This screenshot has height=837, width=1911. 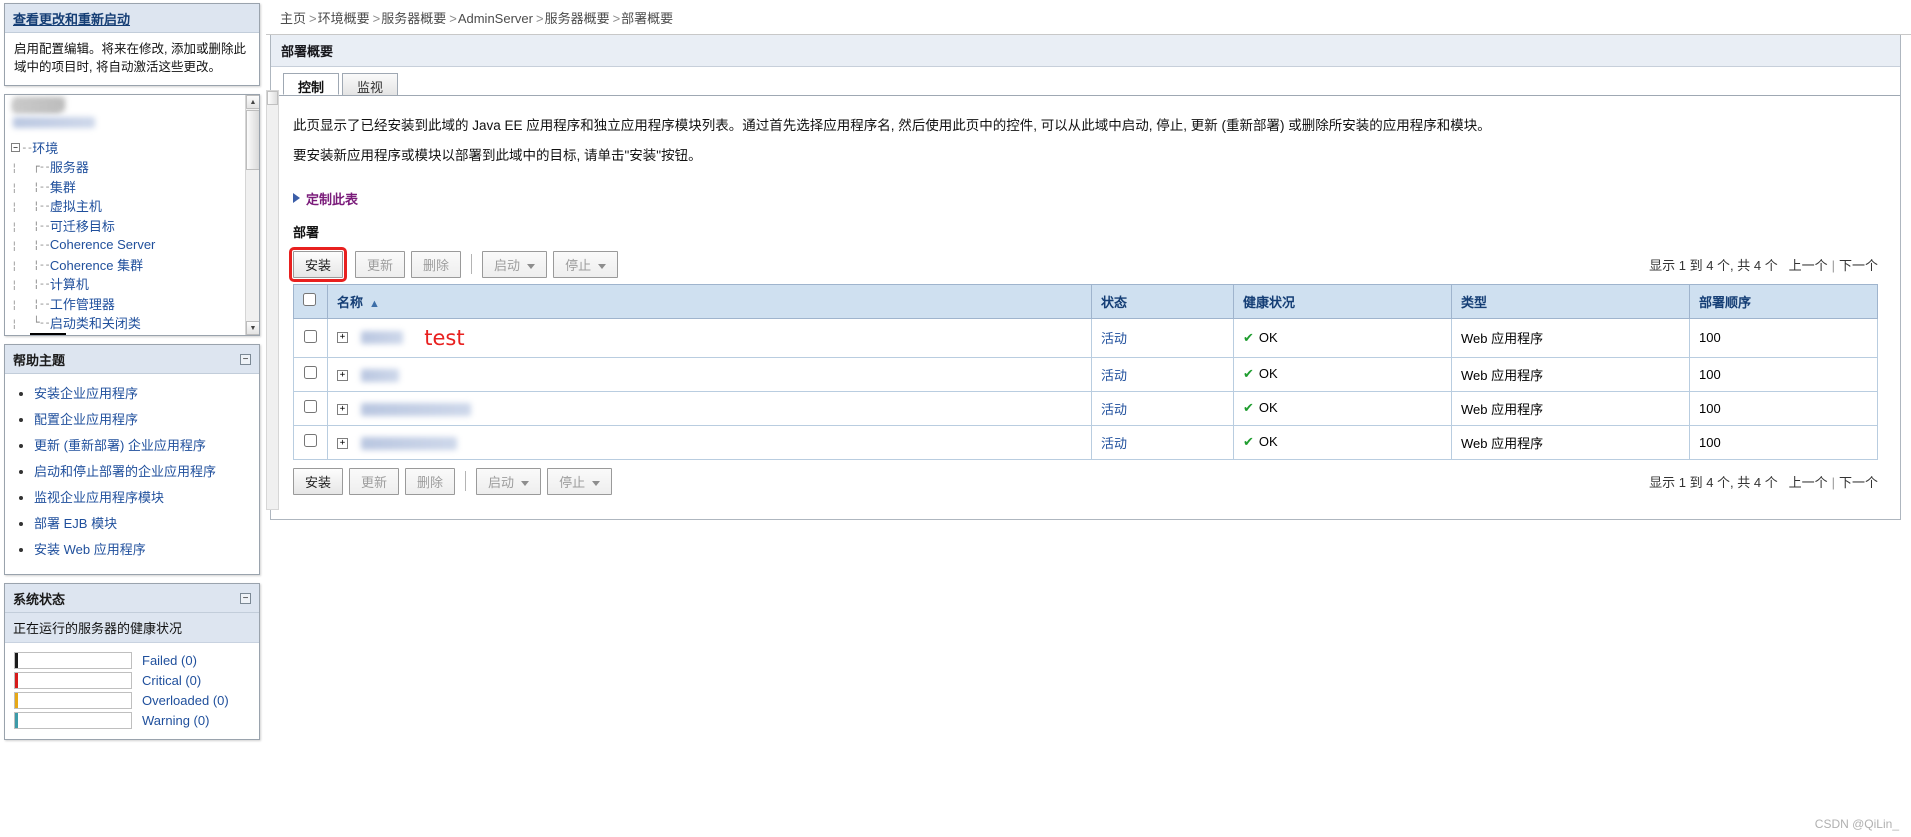 What do you see at coordinates (135, 284) in the screenshot?
I see `tree-node-machines: ¦ ¦-- 计算机` at bounding box center [135, 284].